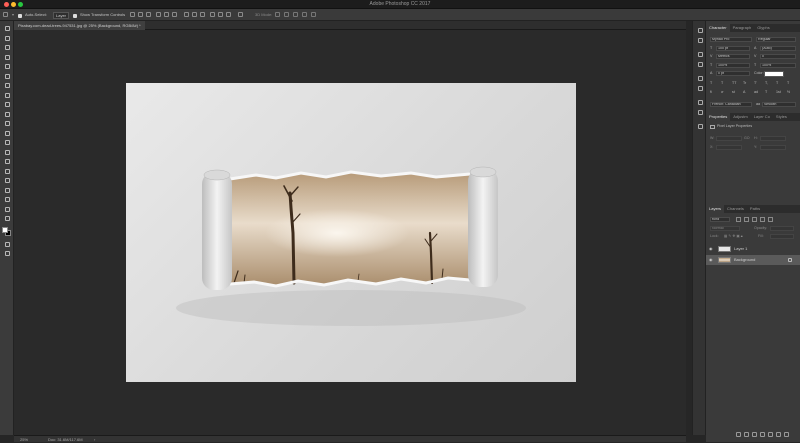 The height and width of the screenshot is (443, 800). I want to click on opacity-field, so click(782, 228).